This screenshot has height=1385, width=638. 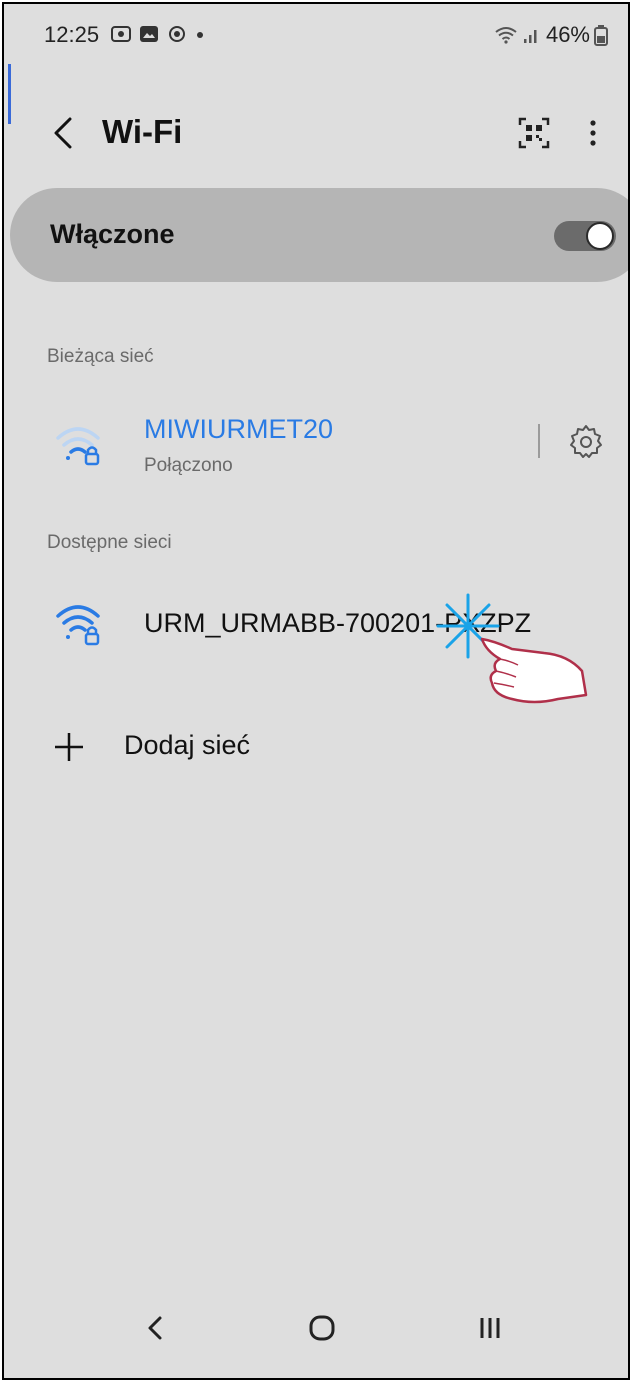 I want to click on qr-code-button, so click(x=534, y=133).